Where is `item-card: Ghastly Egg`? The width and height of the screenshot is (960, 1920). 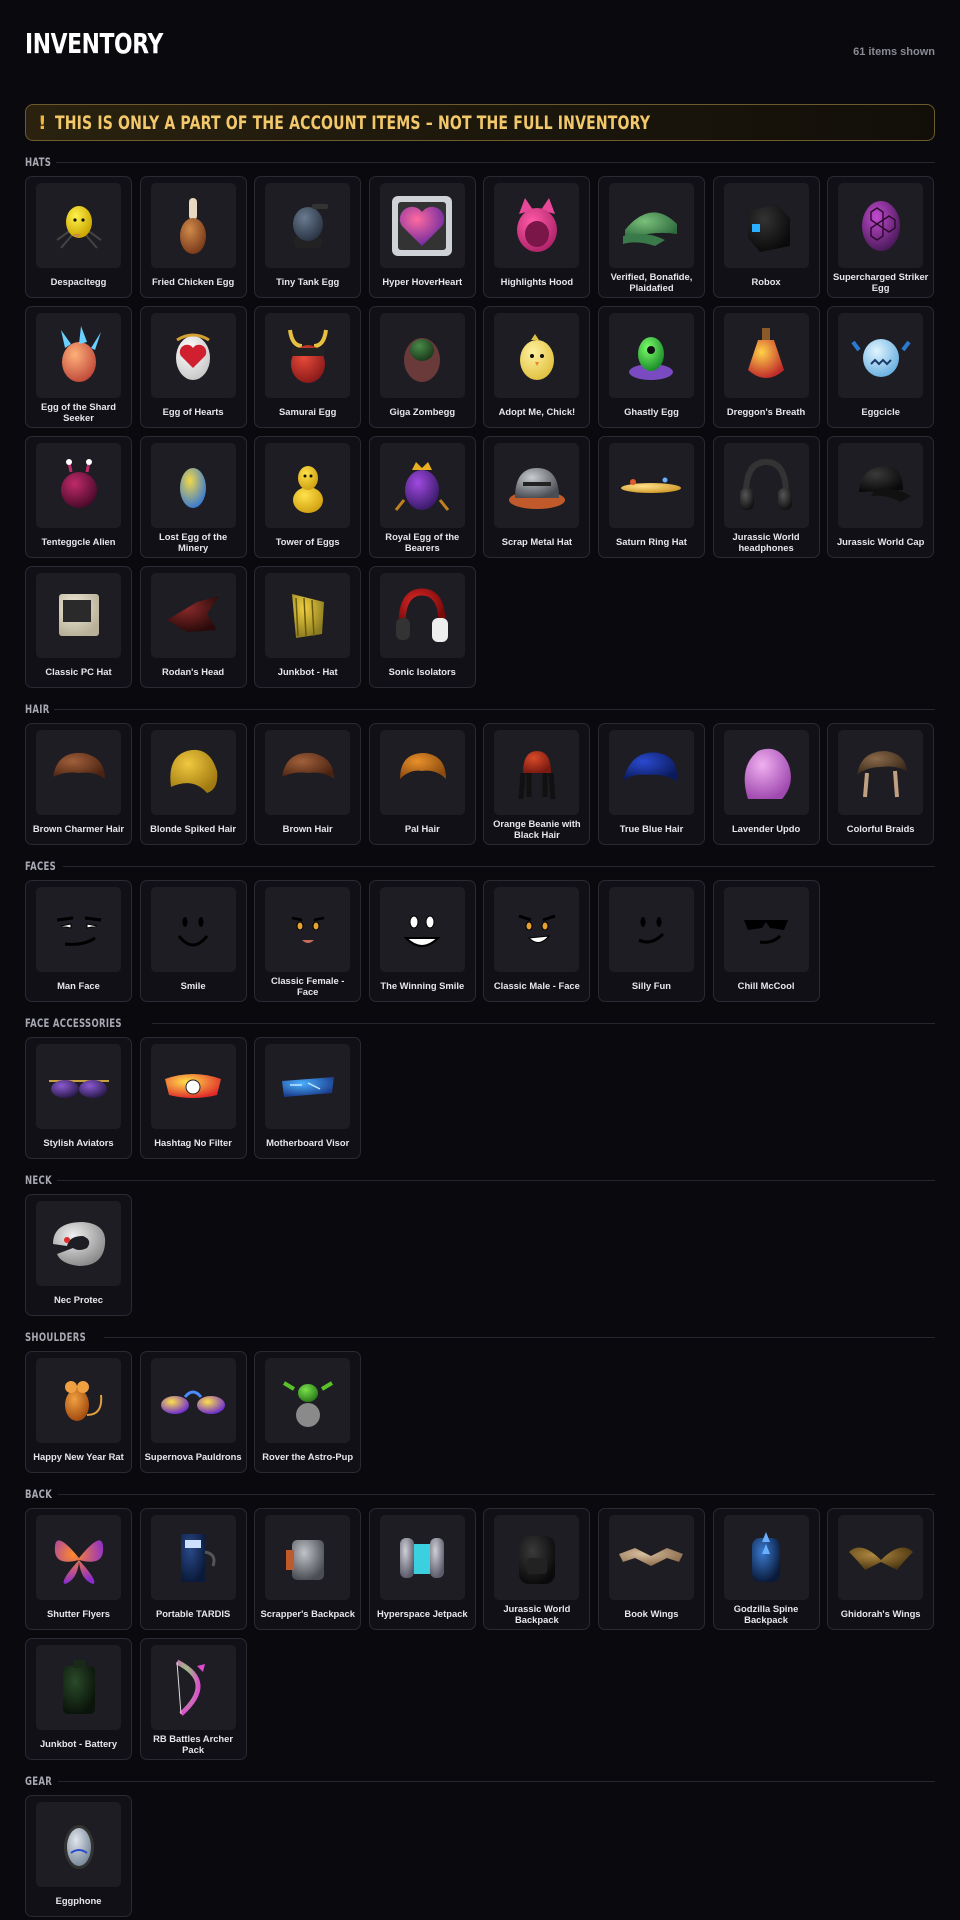
item-card: Ghastly Egg is located at coordinates (651, 367).